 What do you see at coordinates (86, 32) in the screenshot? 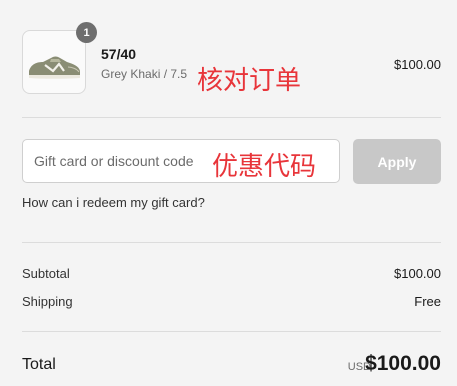
I see `quantity-badge: 1` at bounding box center [86, 32].